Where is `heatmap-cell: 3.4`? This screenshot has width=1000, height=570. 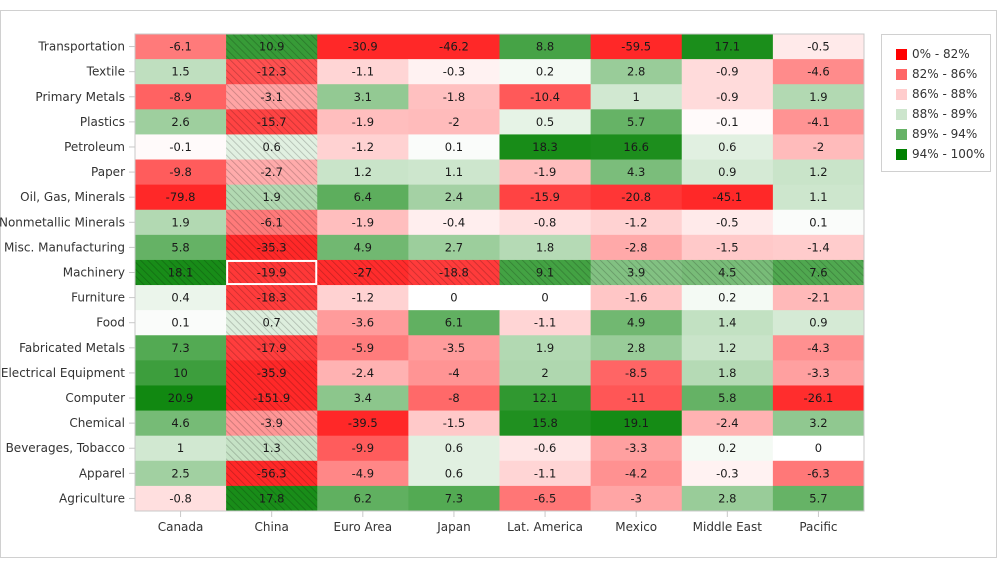
heatmap-cell: 3.4 is located at coordinates (363, 398).